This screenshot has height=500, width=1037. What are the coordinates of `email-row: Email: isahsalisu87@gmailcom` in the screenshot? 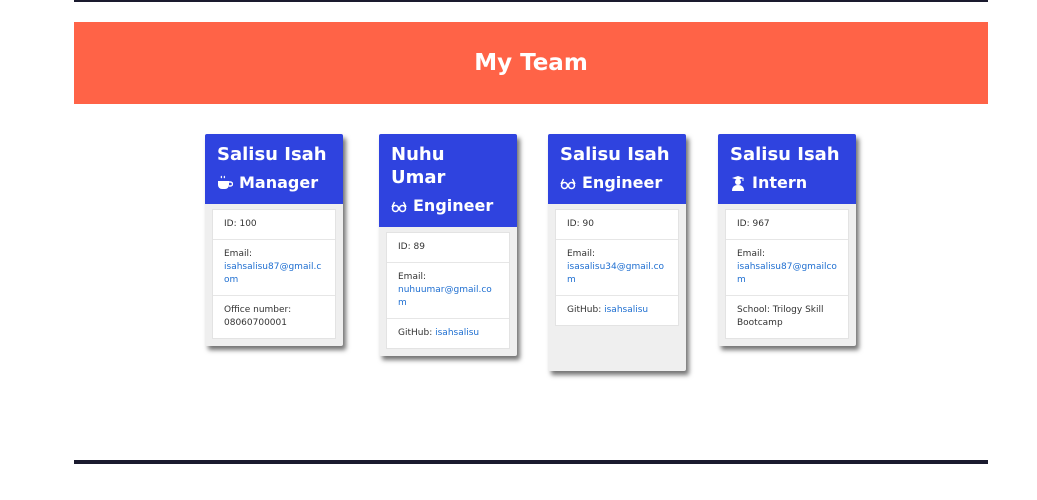 It's located at (787, 267).